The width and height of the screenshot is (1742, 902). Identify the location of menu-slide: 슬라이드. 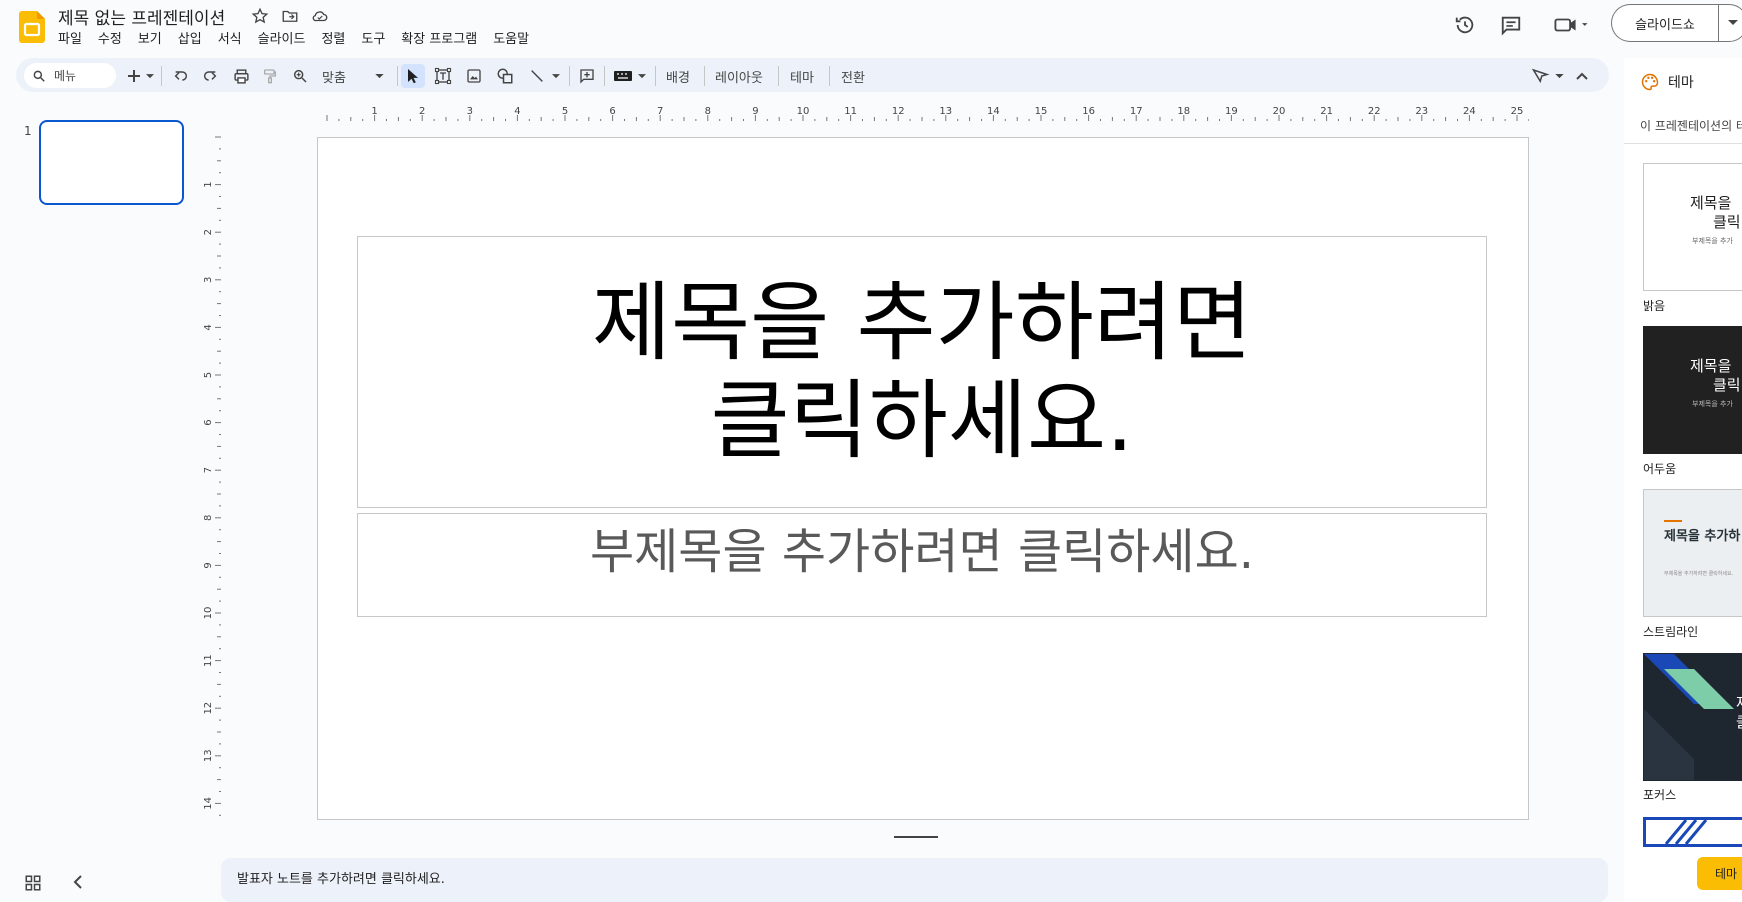
(282, 40).